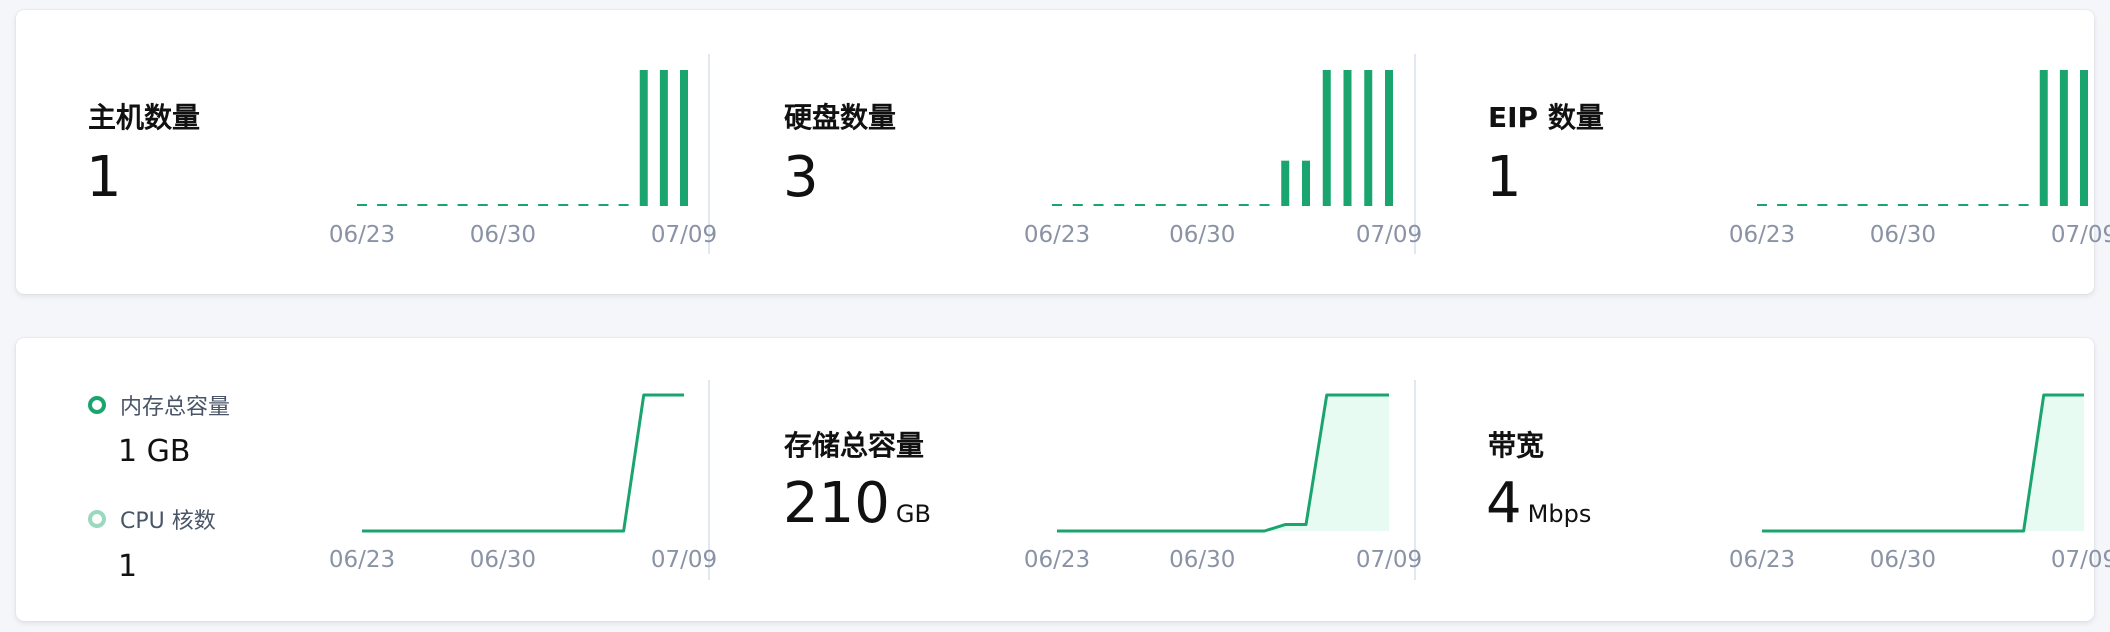 This screenshot has width=2110, height=632. Describe the element at coordinates (854, 445) in the screenshot. I see `storage-title: 存储总容量` at that location.